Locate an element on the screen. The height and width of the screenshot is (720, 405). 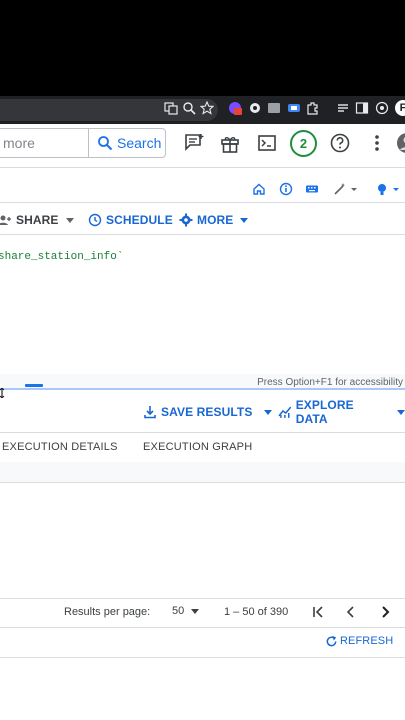
next-page-icon is located at coordinates (385, 612).